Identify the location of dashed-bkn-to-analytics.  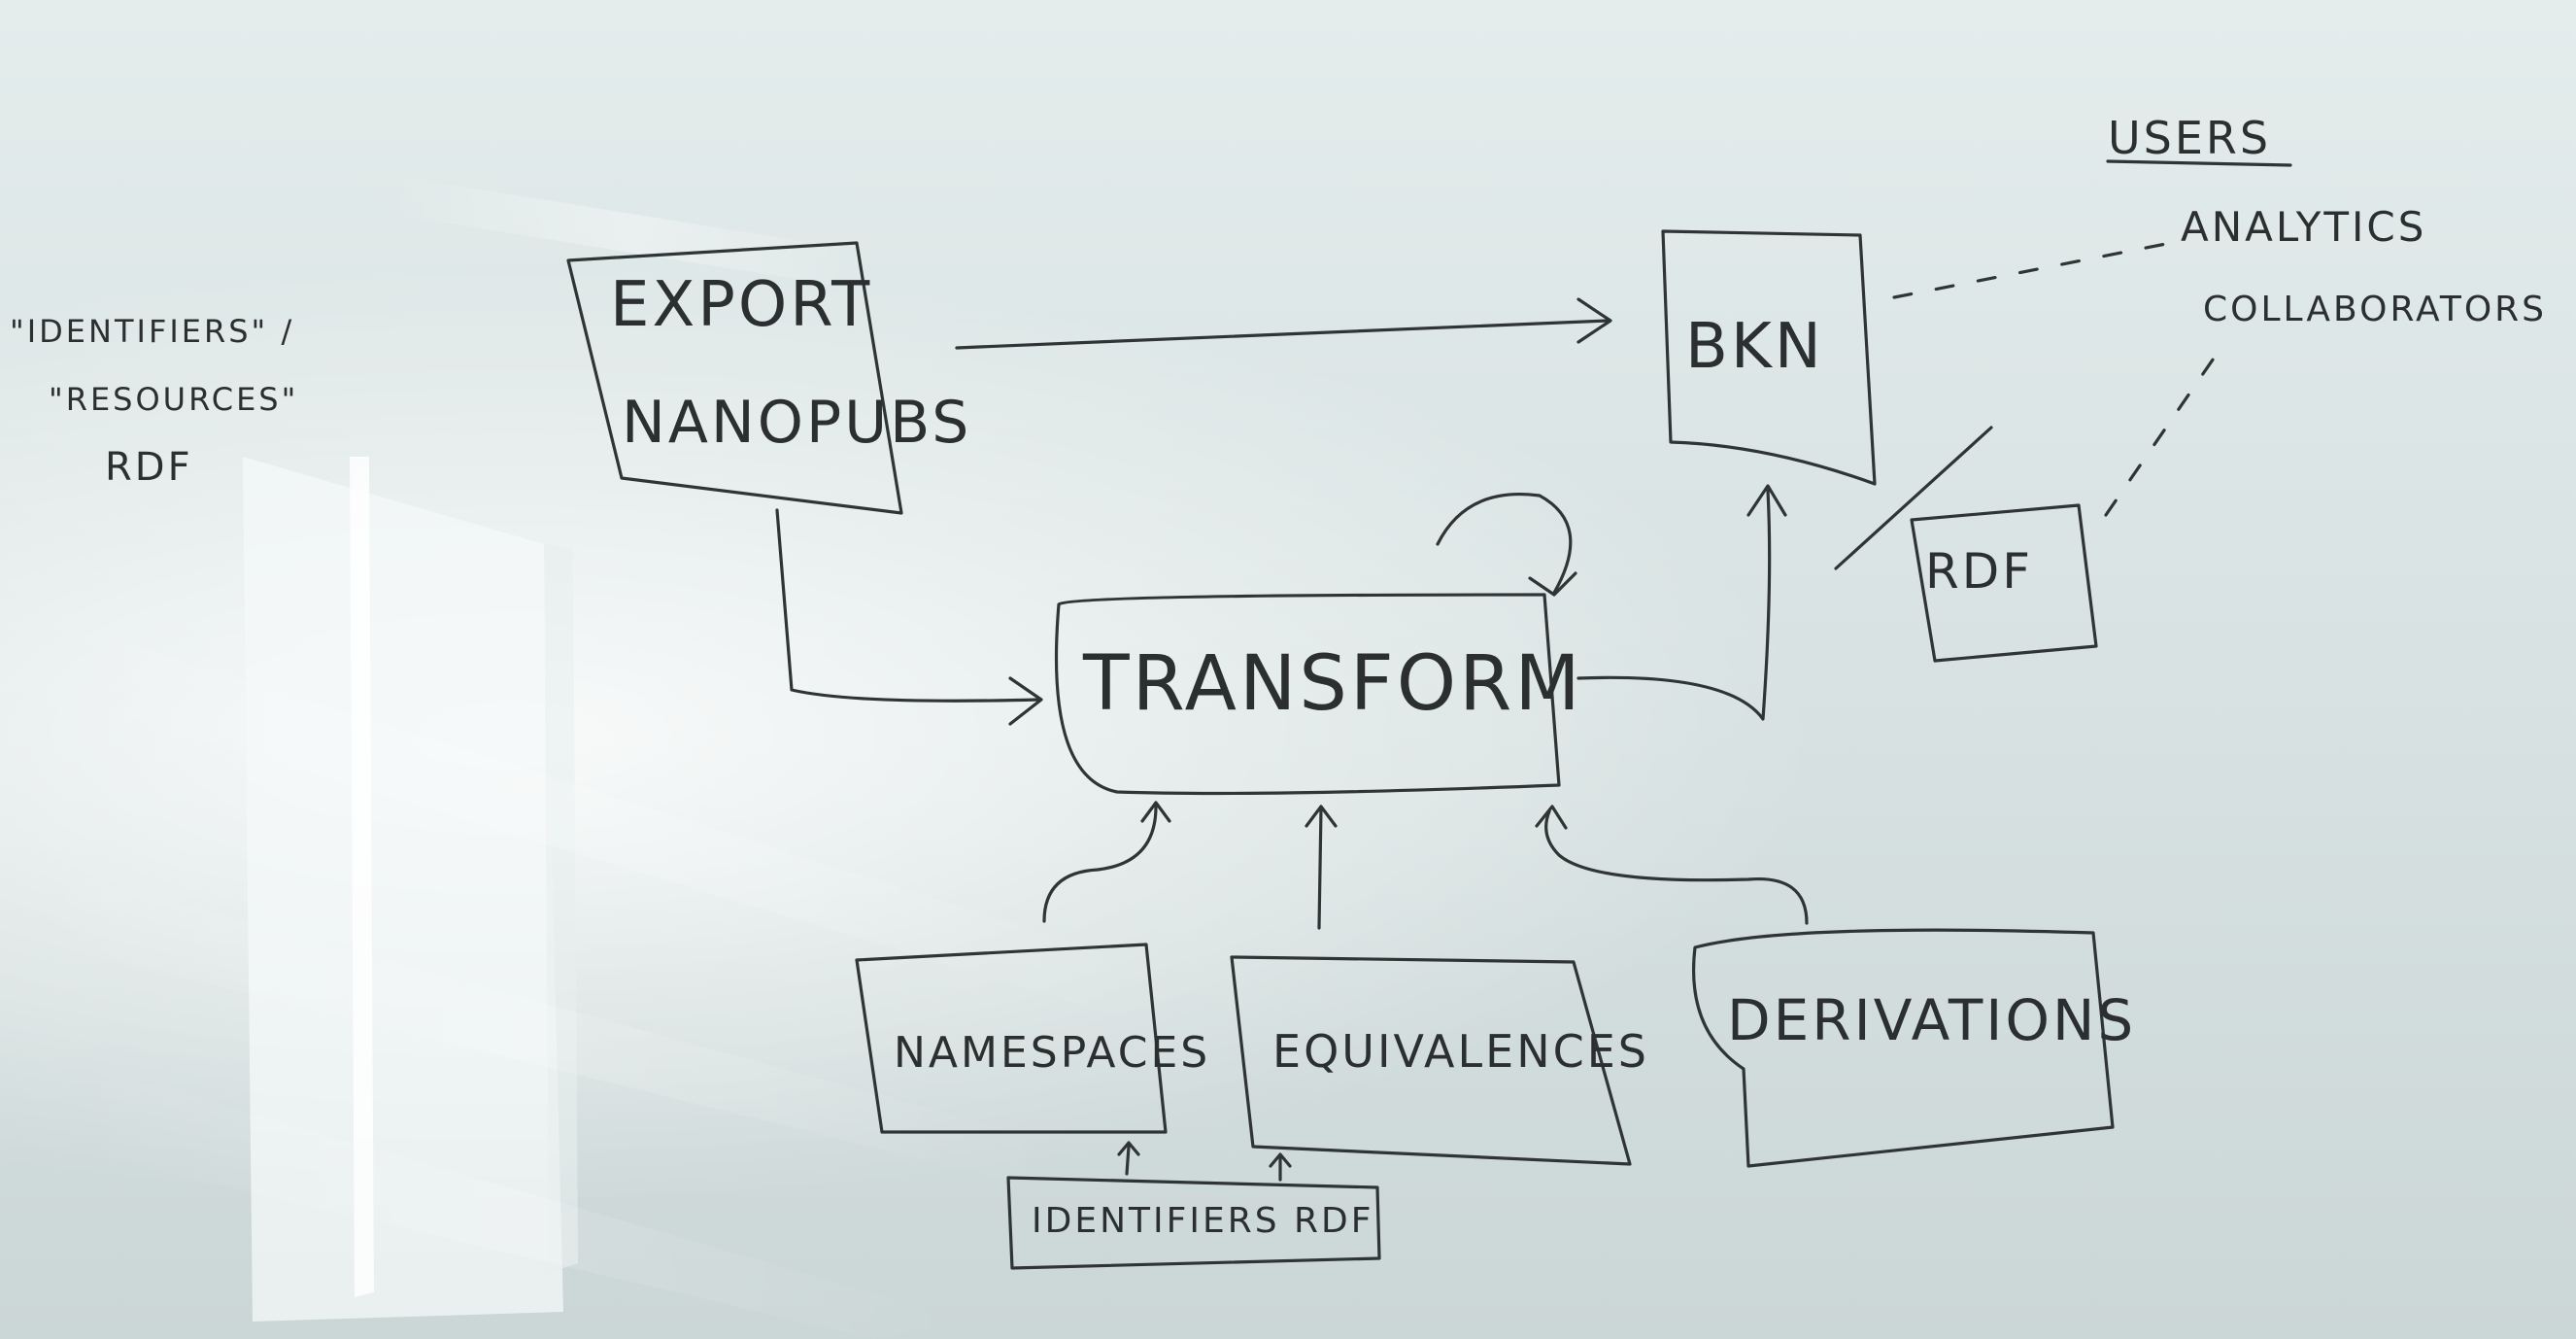
(2032, 270).